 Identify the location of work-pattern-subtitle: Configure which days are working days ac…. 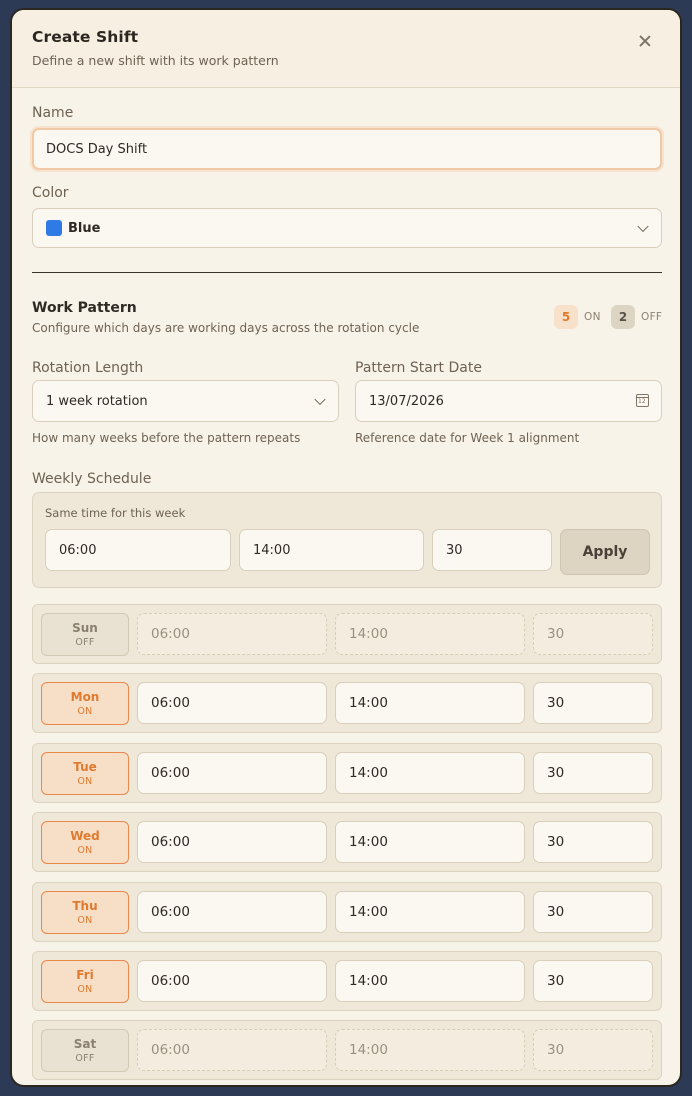
(226, 328).